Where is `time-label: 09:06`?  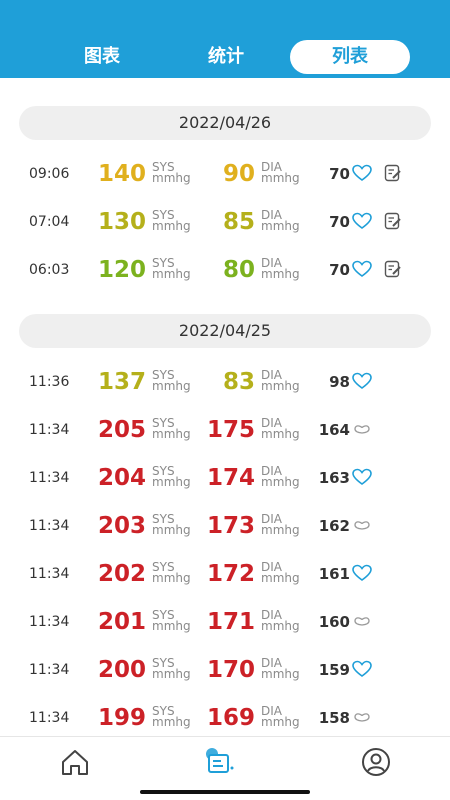 time-label: 09:06 is located at coordinates (49, 174).